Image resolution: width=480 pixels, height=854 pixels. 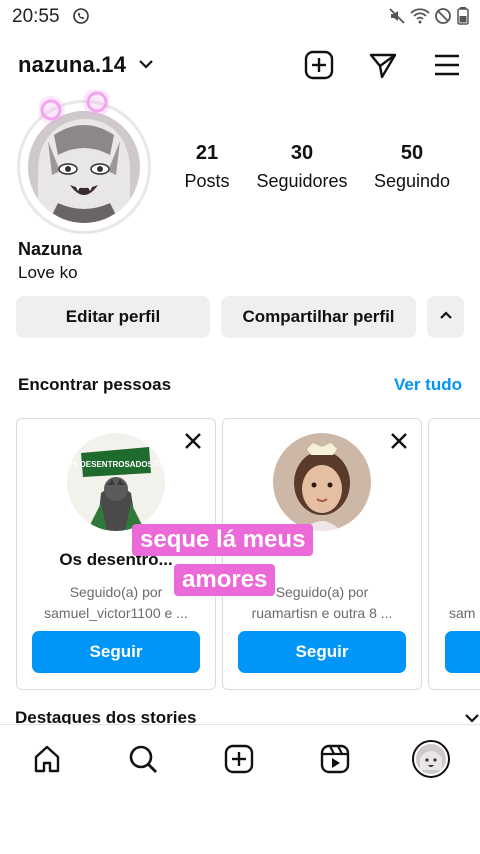 What do you see at coordinates (50, 249) in the screenshot?
I see `profile-name: Nazuna` at bounding box center [50, 249].